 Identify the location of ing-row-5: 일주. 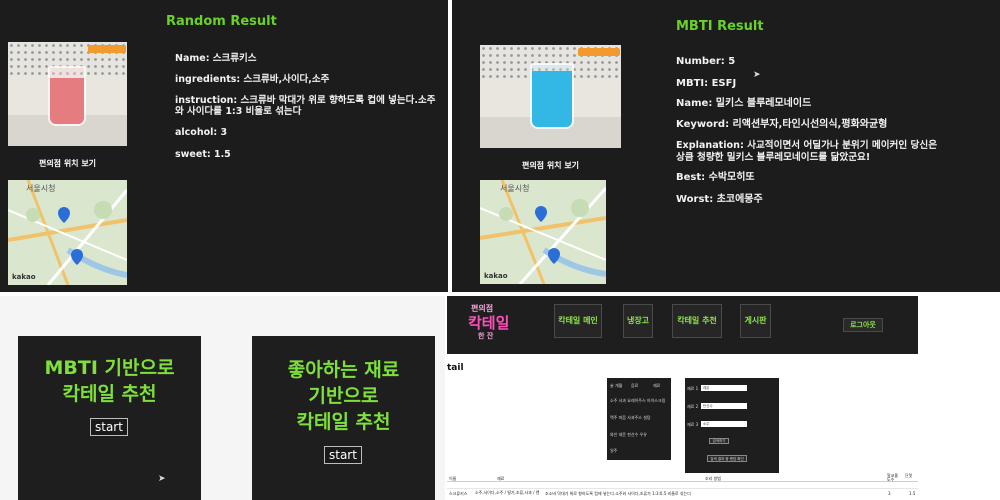
(613, 451).